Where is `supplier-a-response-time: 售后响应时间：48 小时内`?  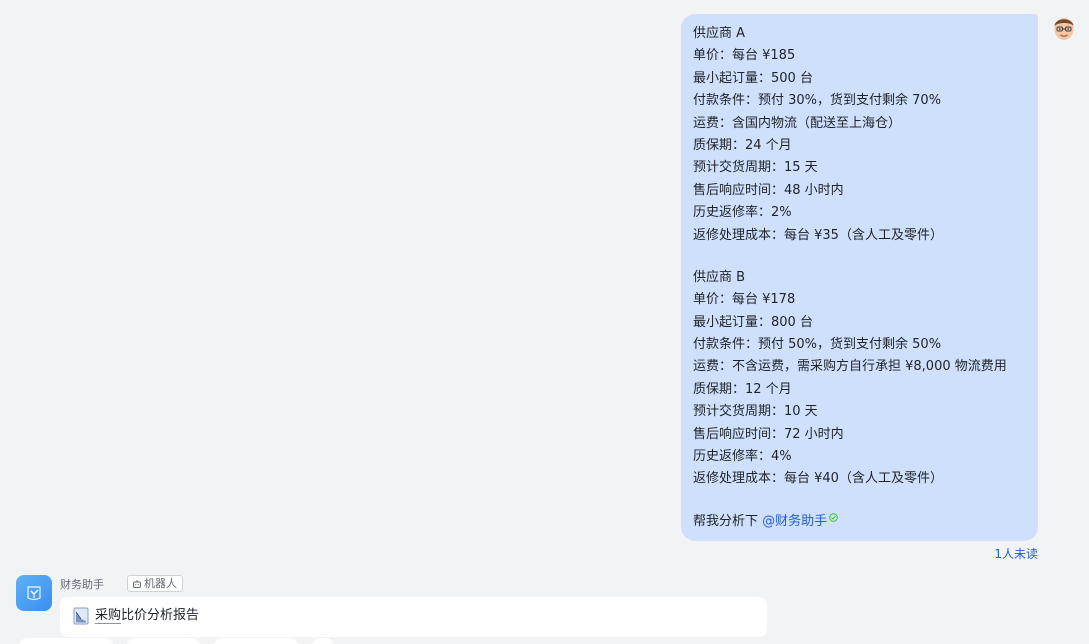 supplier-a-response-time: 售后响应时间：48 小时内 is located at coordinates (768, 190).